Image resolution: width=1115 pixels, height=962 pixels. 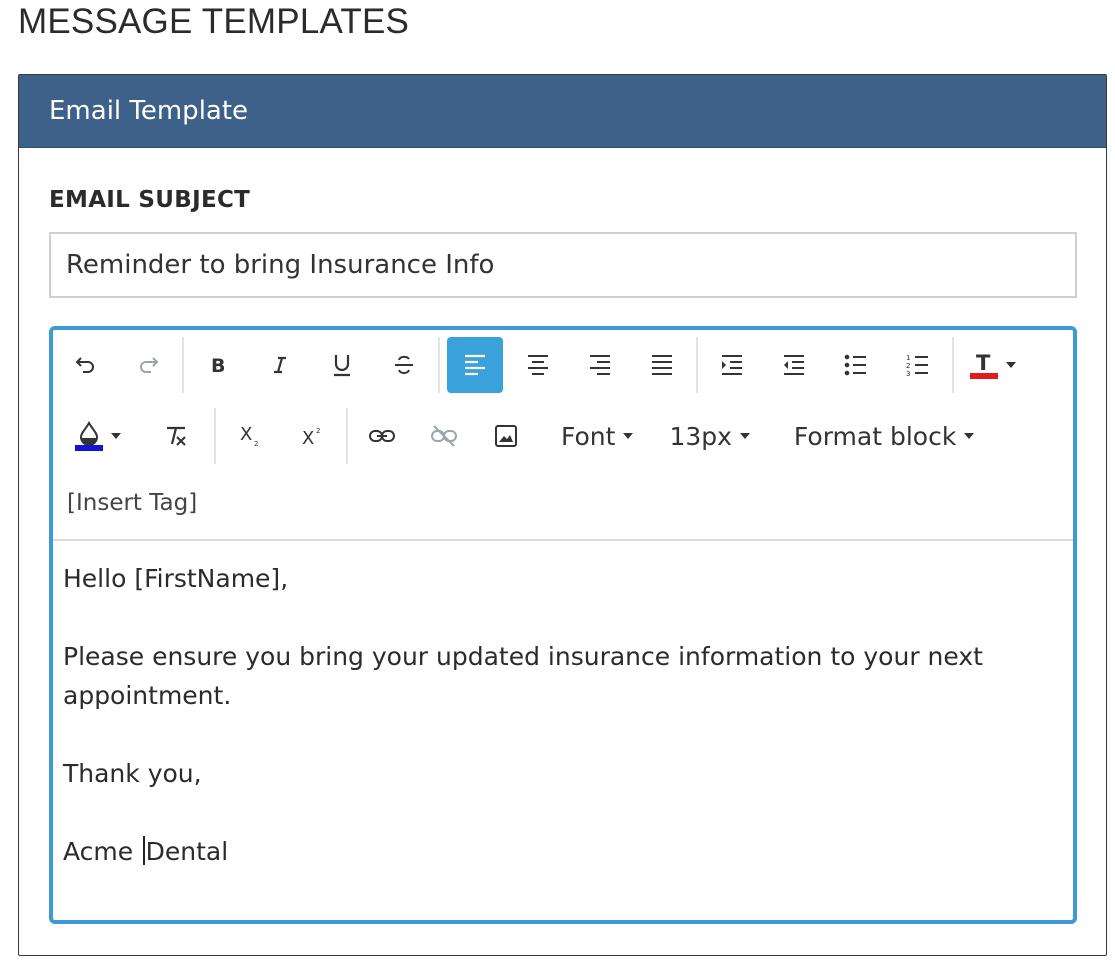 I want to click on strikethrough-button, so click(x=404, y=365).